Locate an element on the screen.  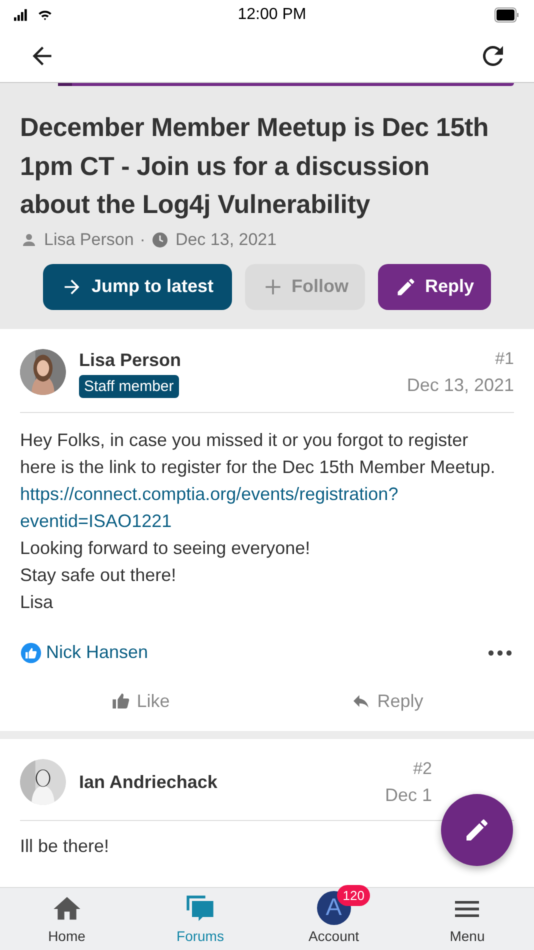
post-text: Lisa is located at coordinates (37, 602).